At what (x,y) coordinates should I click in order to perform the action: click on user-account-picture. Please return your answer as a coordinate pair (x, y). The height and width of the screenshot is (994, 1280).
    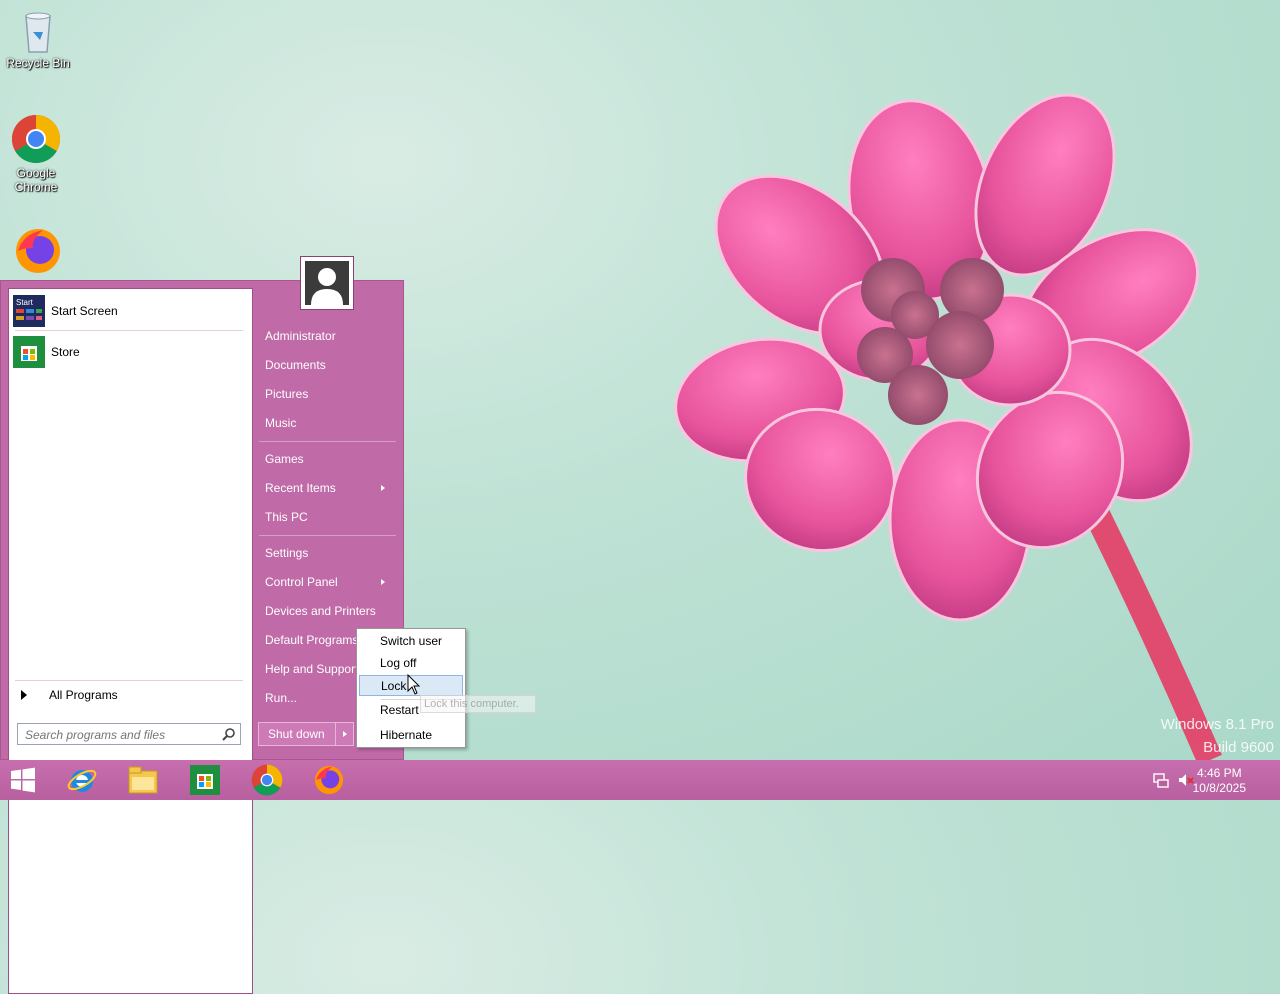
    Looking at the image, I should click on (327, 283).